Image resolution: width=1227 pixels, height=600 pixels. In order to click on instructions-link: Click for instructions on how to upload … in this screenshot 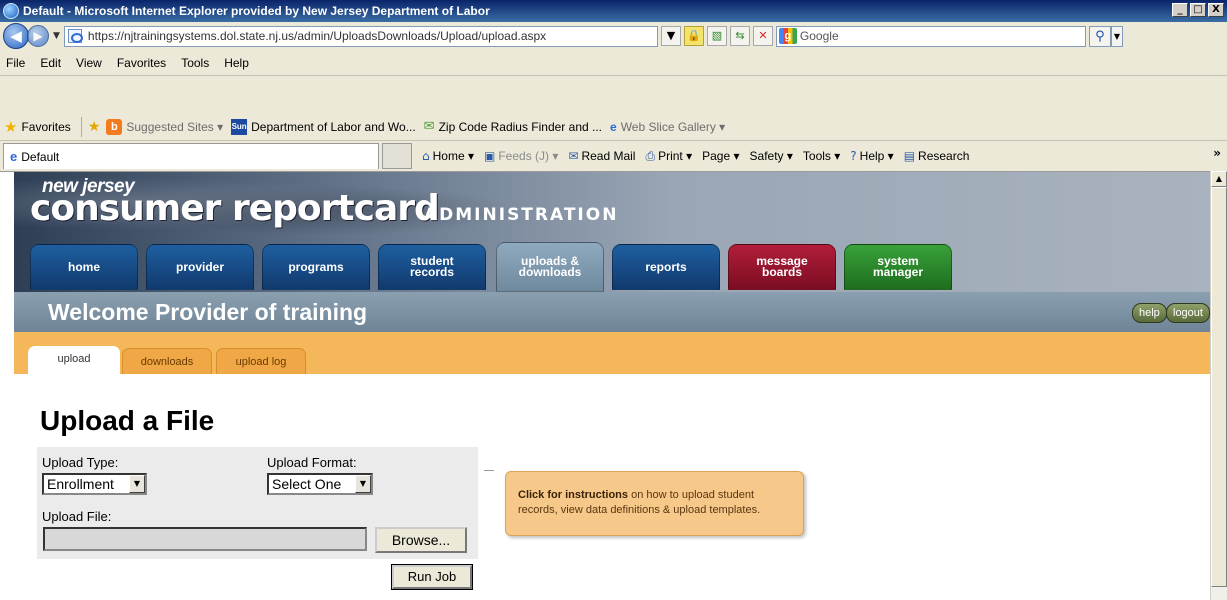, I will do `click(654, 503)`.